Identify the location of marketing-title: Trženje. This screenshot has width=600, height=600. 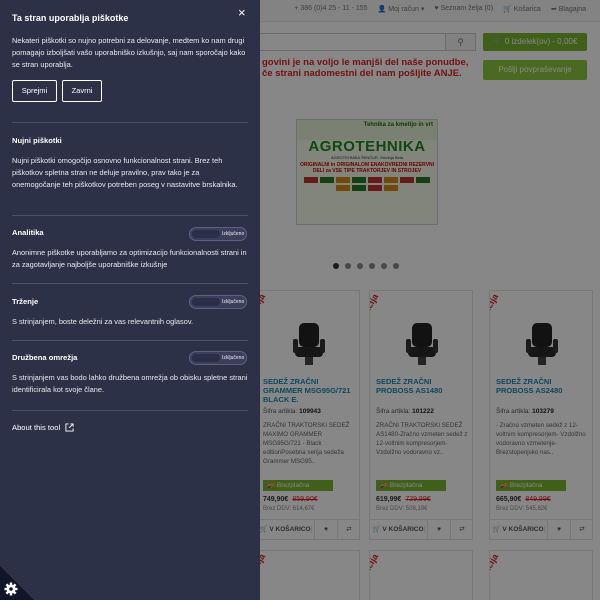
(25, 301).